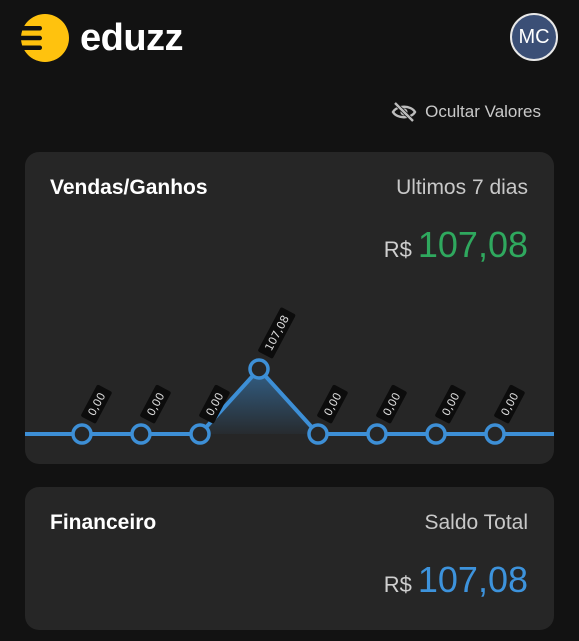  I want to click on finance-amount: R$ 107,08, so click(456, 580).